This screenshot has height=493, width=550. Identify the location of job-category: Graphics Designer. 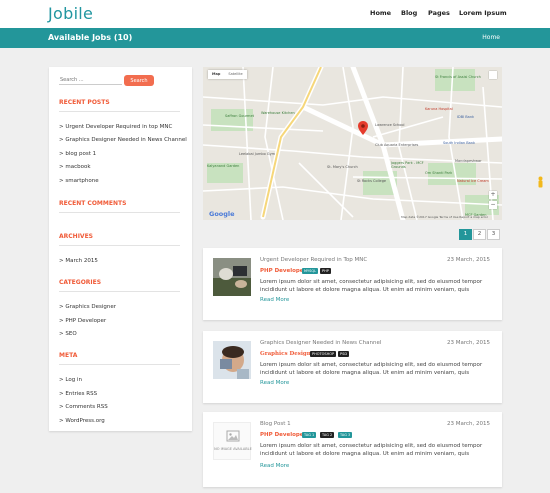
(288, 354).